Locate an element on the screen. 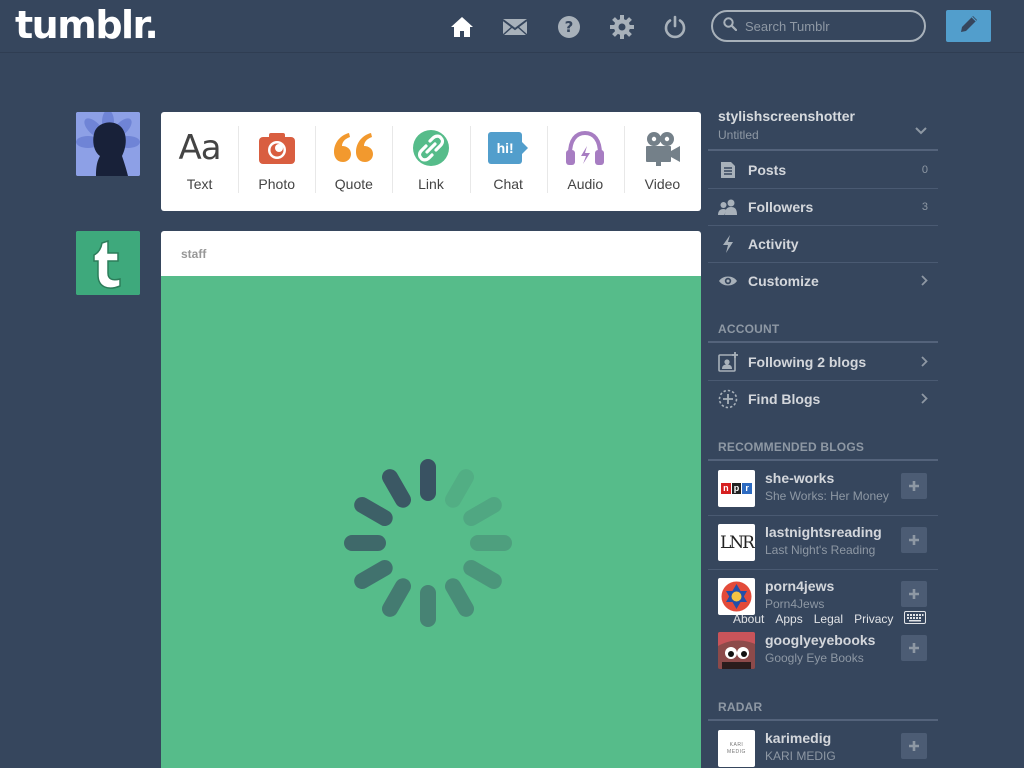 Image resolution: width=1024 pixels, height=768 pixels. followers-count: 3 is located at coordinates (924, 206).